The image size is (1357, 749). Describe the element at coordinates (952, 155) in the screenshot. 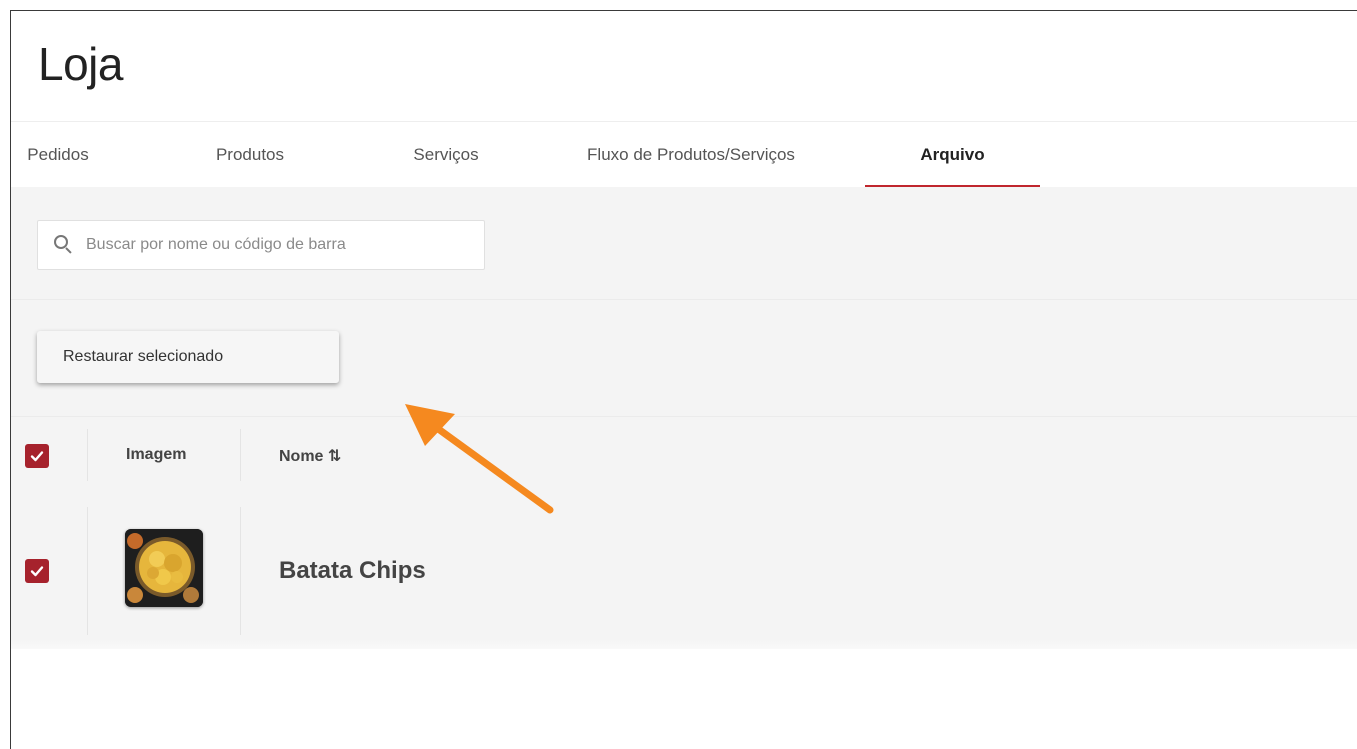

I see `tab-arquivo: Arquivo` at that location.